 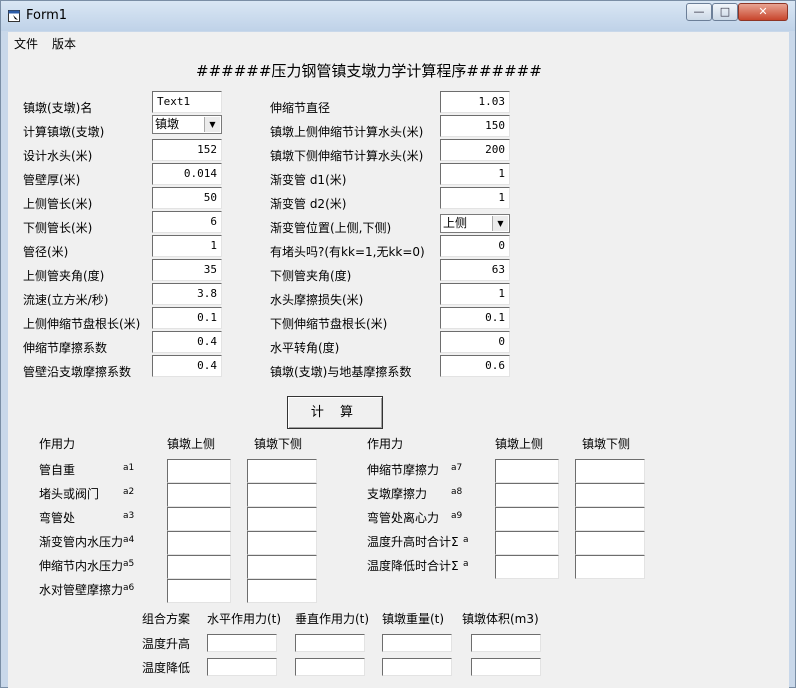 I want to click on right_fields-input-1: 150, so click(x=475, y=126).